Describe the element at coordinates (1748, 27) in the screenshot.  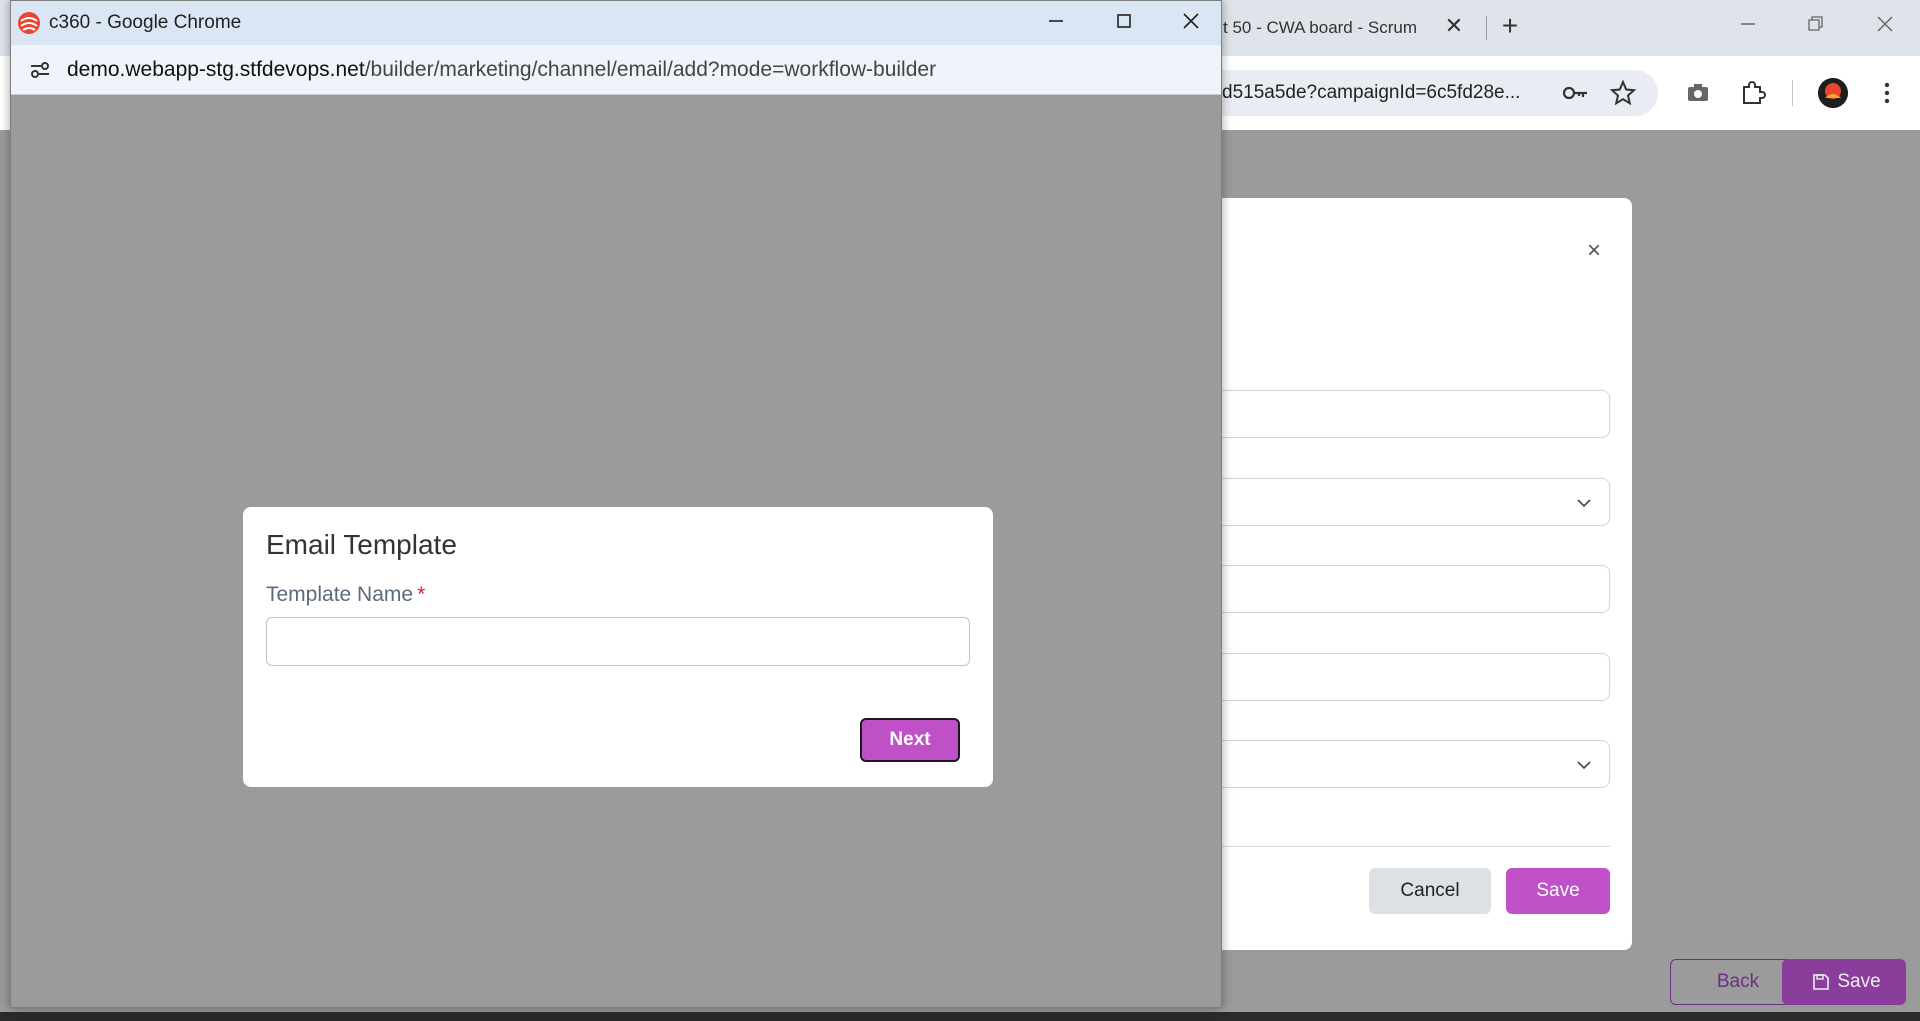
I see `minimize-icon` at that location.